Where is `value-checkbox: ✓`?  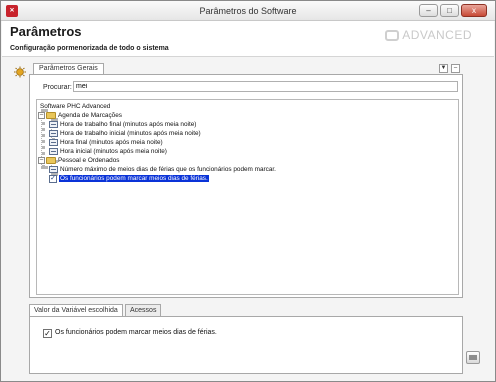
value-checkbox: ✓ is located at coordinates (47, 333).